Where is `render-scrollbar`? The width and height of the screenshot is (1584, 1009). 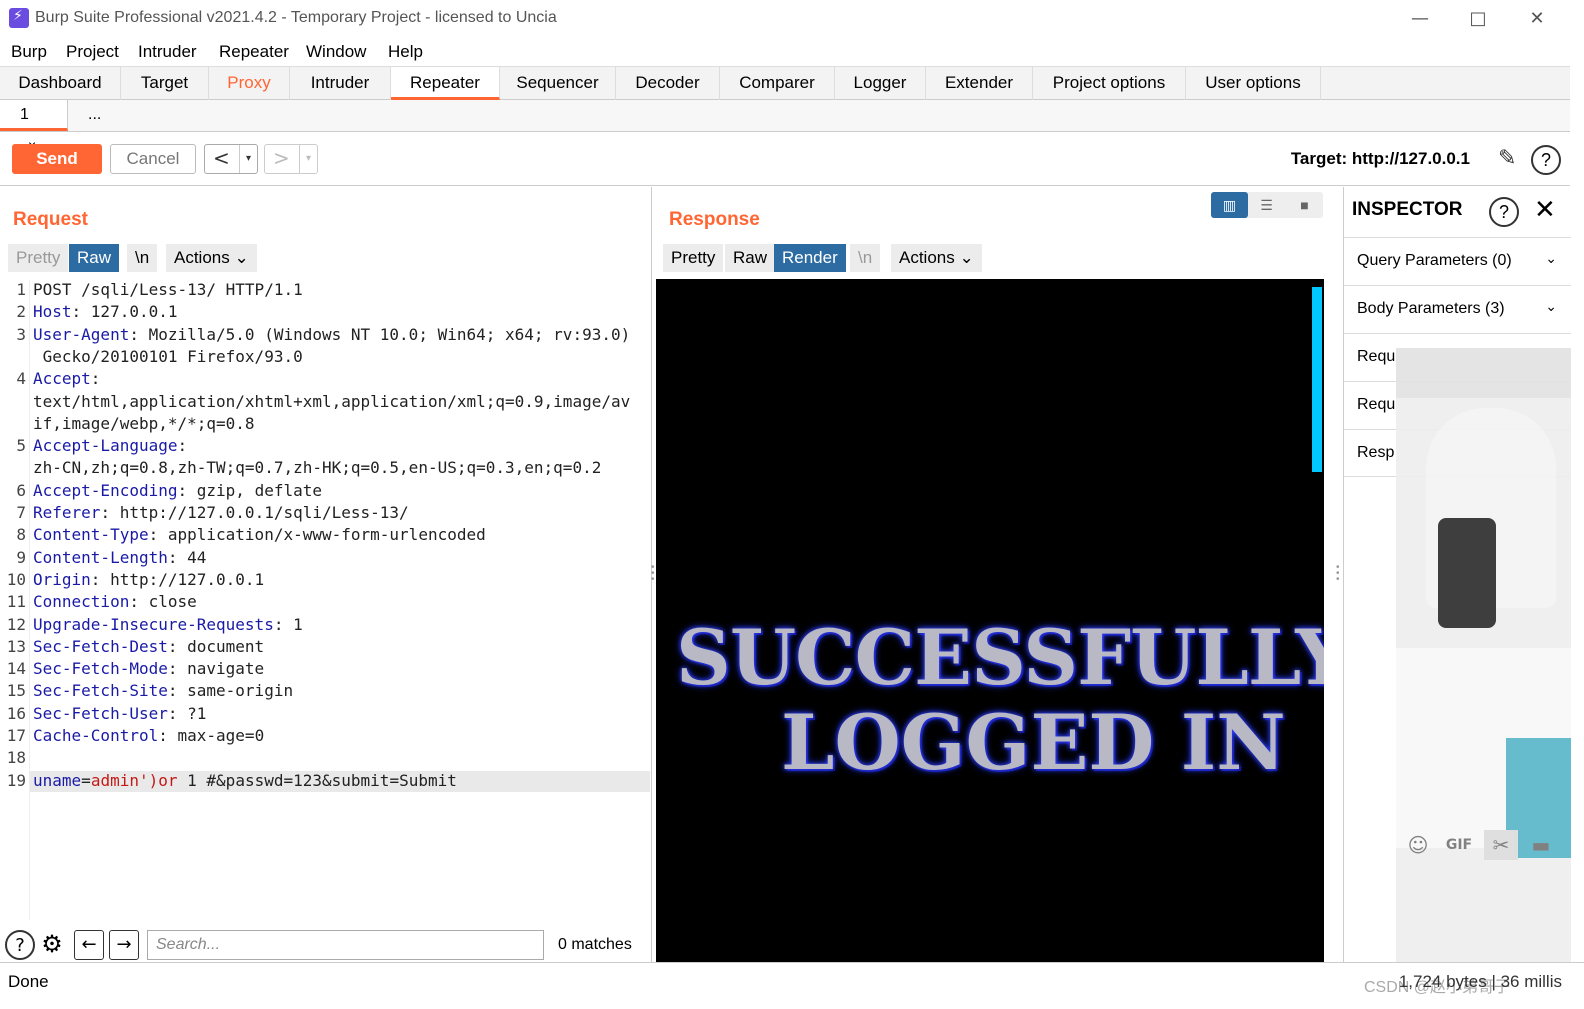
render-scrollbar is located at coordinates (1317, 379).